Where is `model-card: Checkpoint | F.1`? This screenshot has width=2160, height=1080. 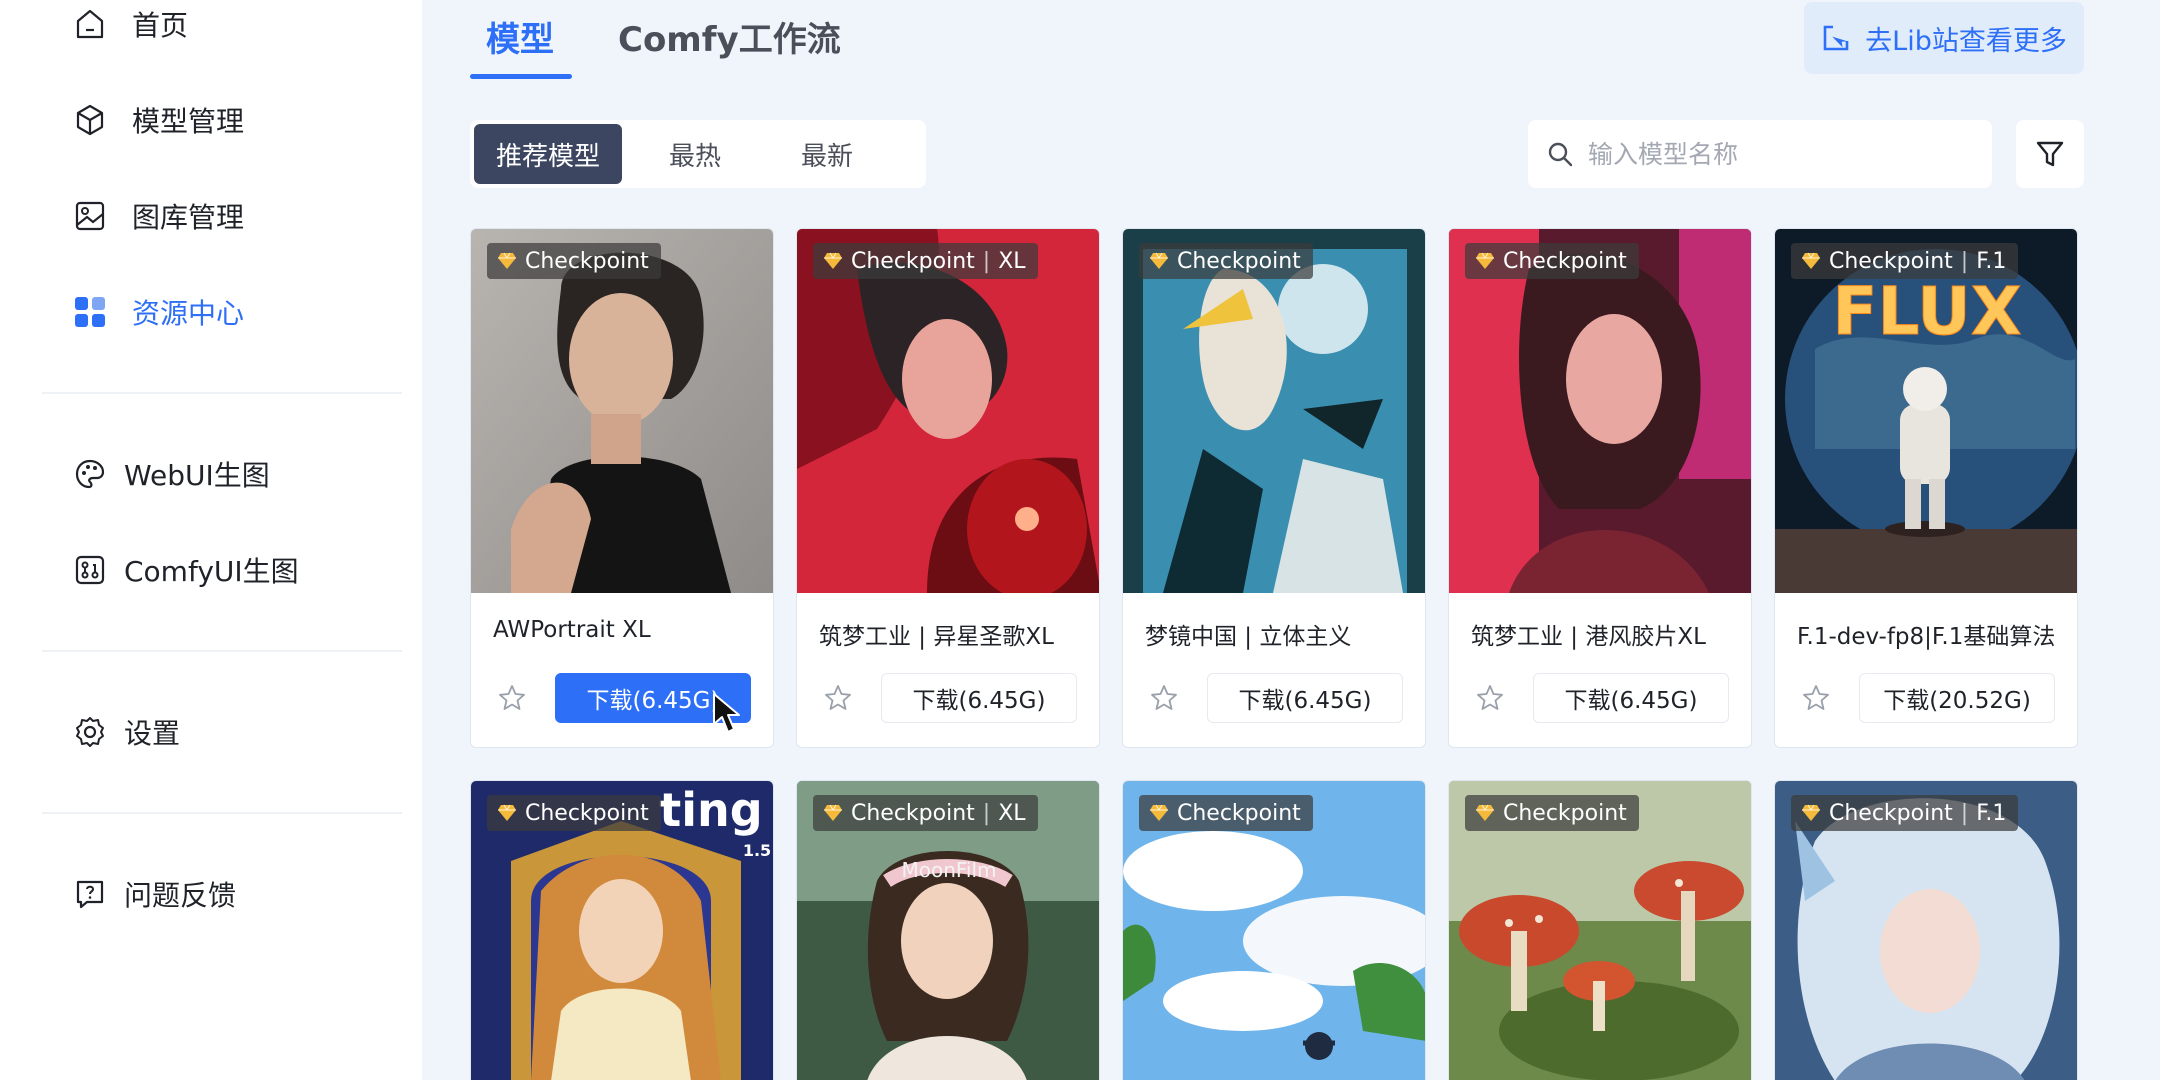
model-card: Checkpoint | F.1 is located at coordinates (1926, 930).